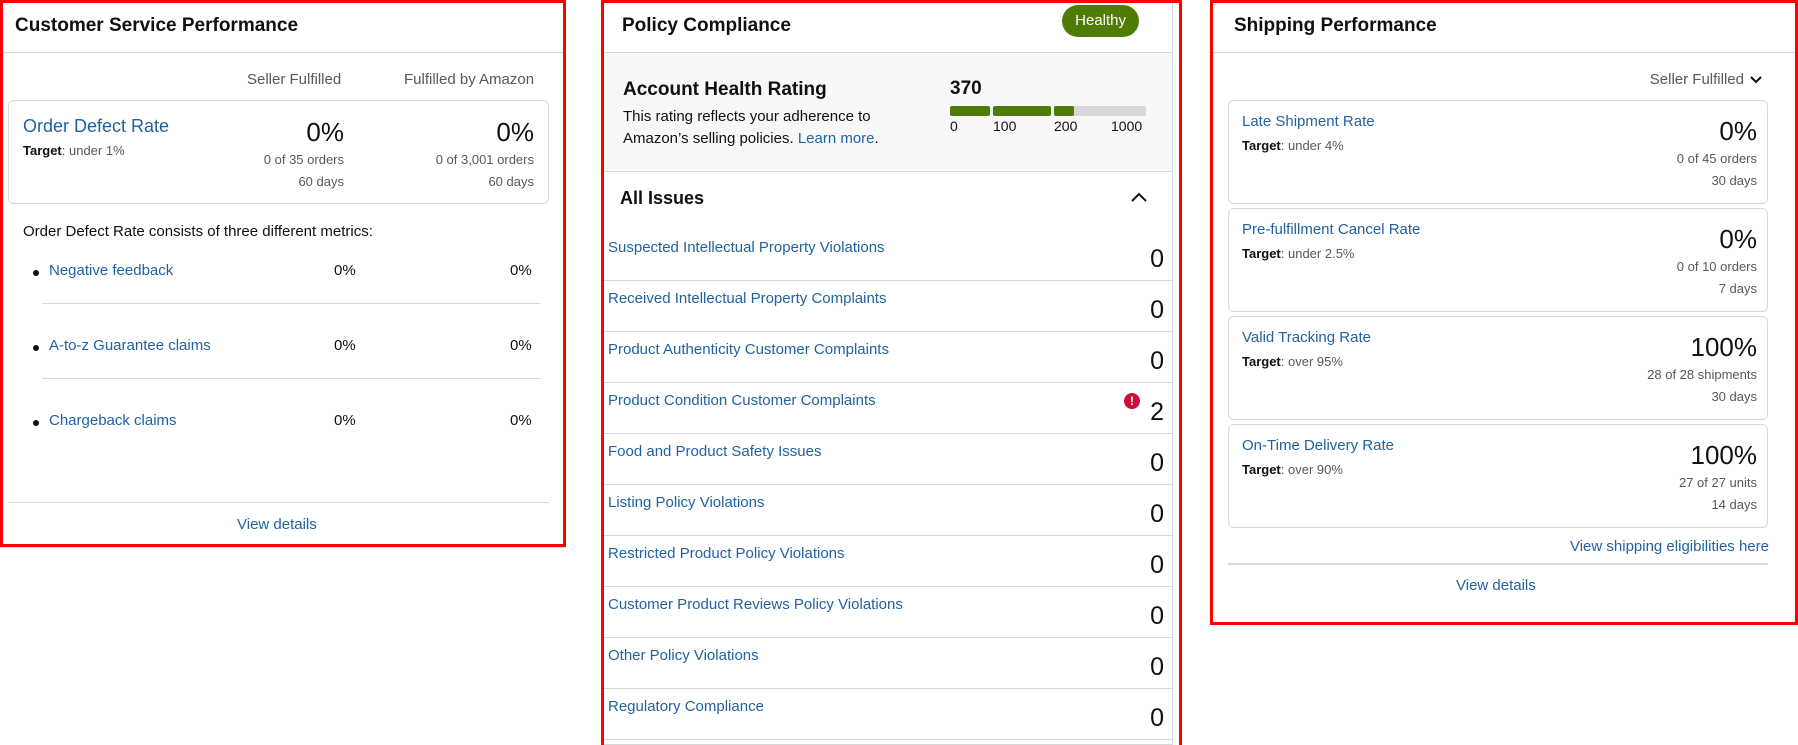 This screenshot has height=745, width=1798. What do you see at coordinates (303, 159) in the screenshot?
I see `odr-seller-orders: 0 of 35 orders` at bounding box center [303, 159].